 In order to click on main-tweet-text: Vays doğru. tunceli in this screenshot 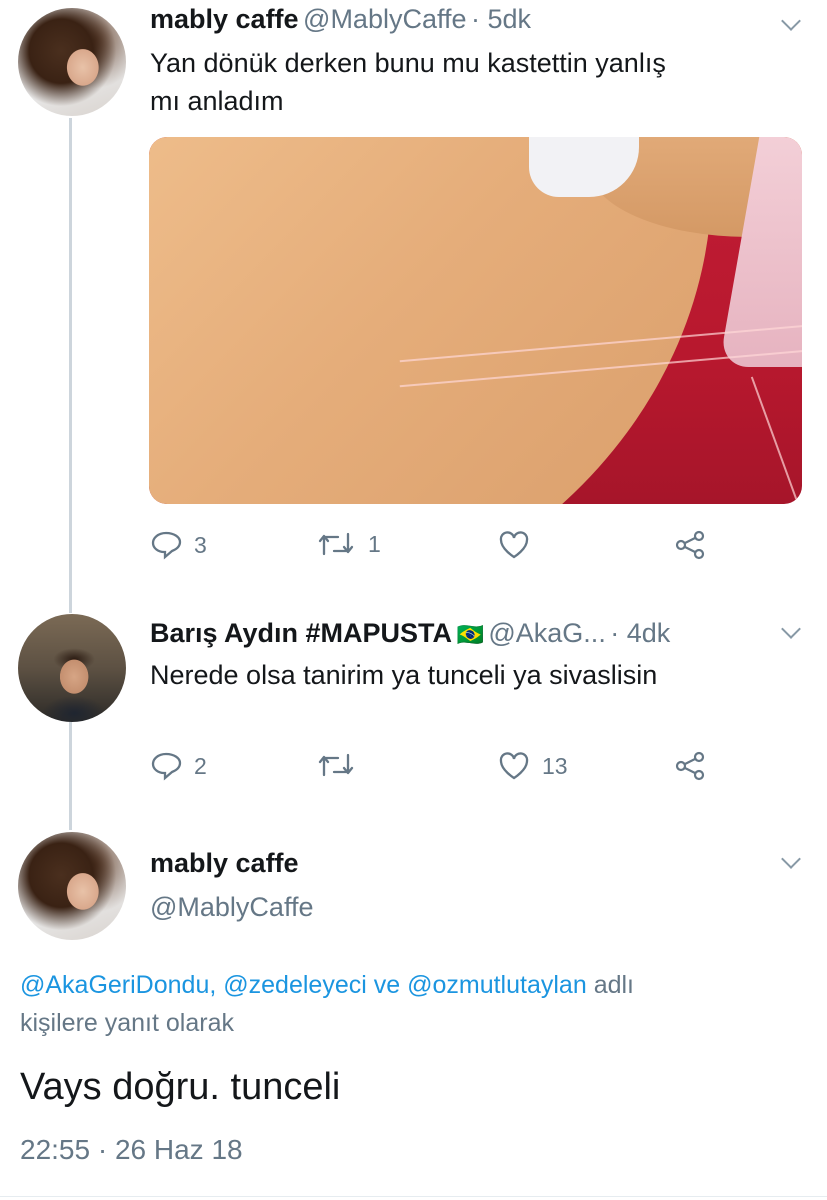, I will do `click(180, 1087)`.